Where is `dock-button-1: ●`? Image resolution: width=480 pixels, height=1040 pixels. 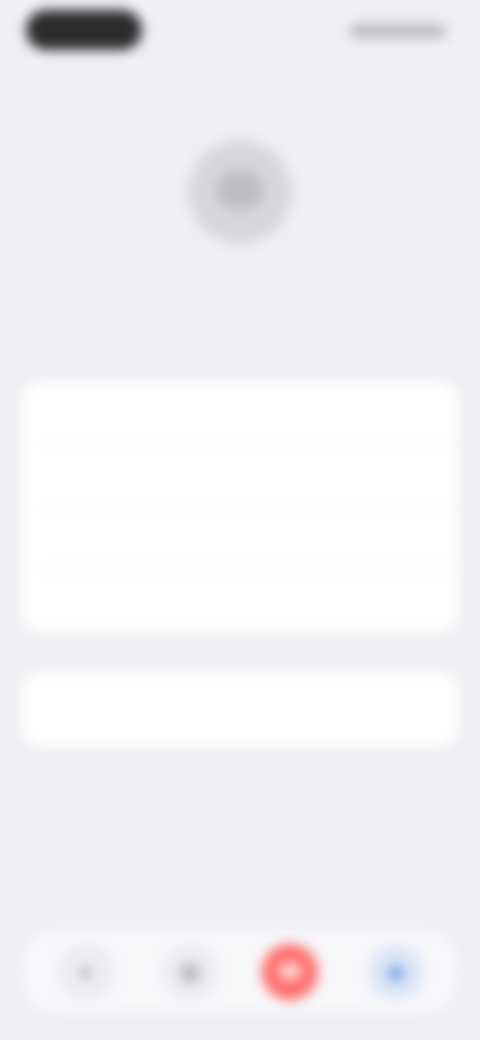
dock-button-1: ● is located at coordinates (86, 972).